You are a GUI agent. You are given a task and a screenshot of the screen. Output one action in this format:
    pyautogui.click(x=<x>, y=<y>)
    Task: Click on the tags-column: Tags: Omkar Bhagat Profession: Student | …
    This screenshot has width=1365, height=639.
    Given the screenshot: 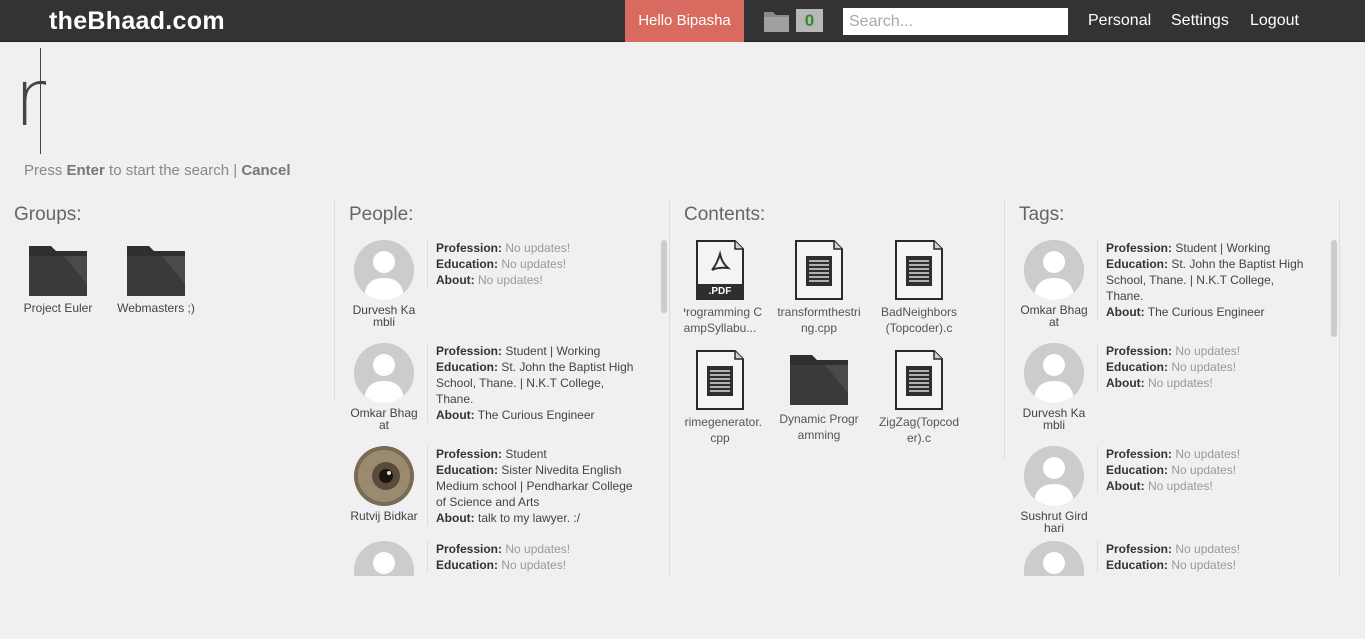 What is the action you would take?
    pyautogui.click(x=1179, y=388)
    